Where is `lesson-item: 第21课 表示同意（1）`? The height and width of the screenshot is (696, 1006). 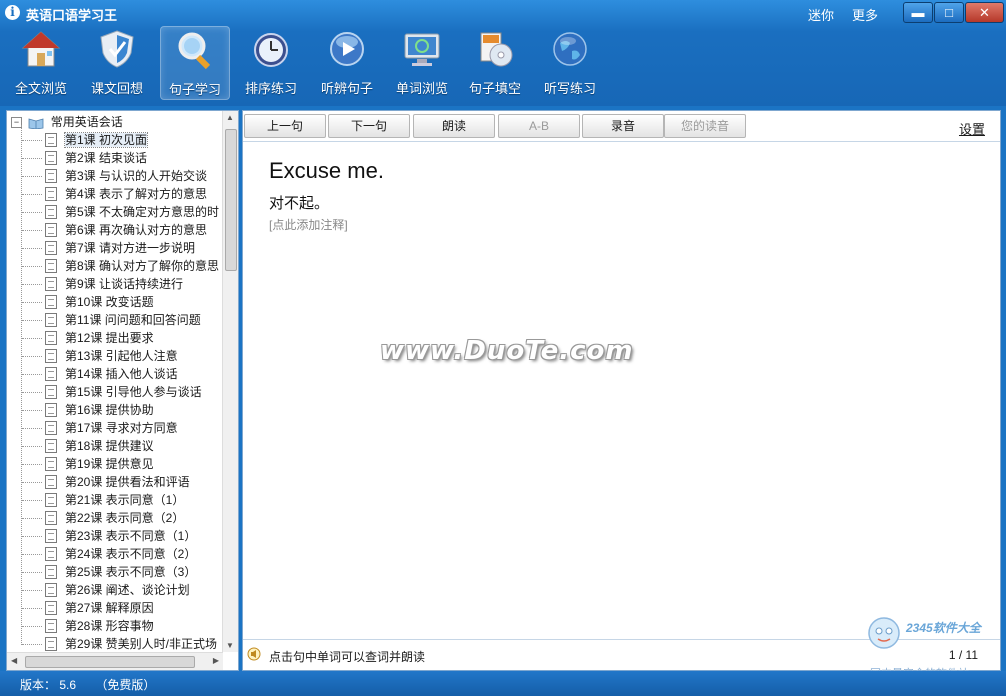 lesson-item: 第21课 表示同意（1） is located at coordinates (114, 500).